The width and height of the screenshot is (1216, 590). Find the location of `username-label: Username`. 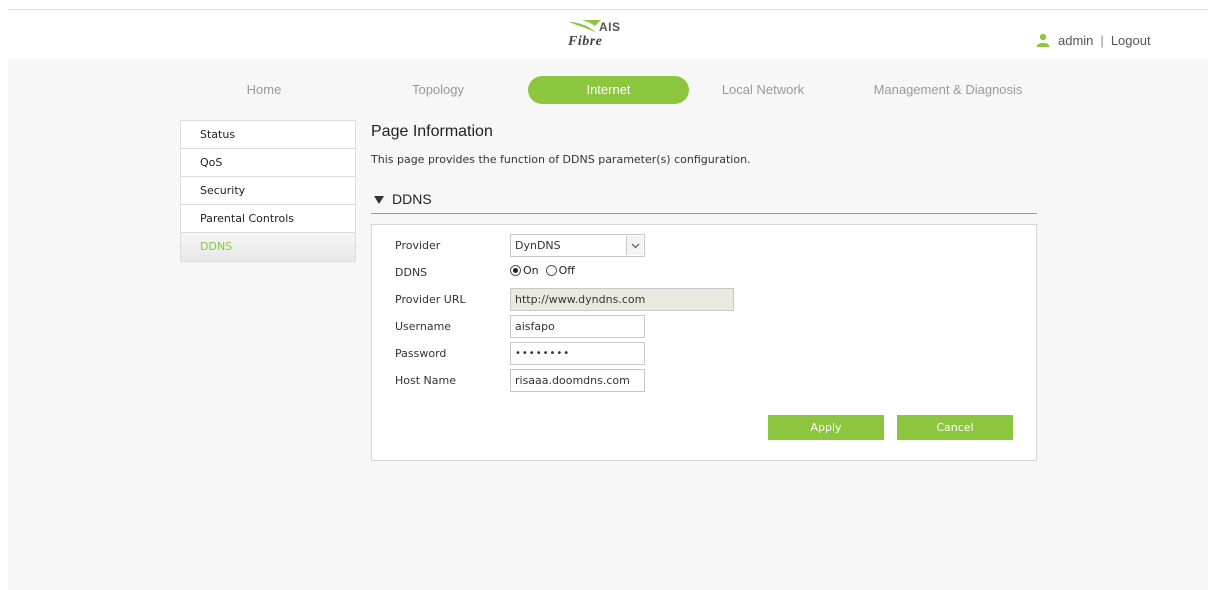

username-label: Username is located at coordinates (423, 326).